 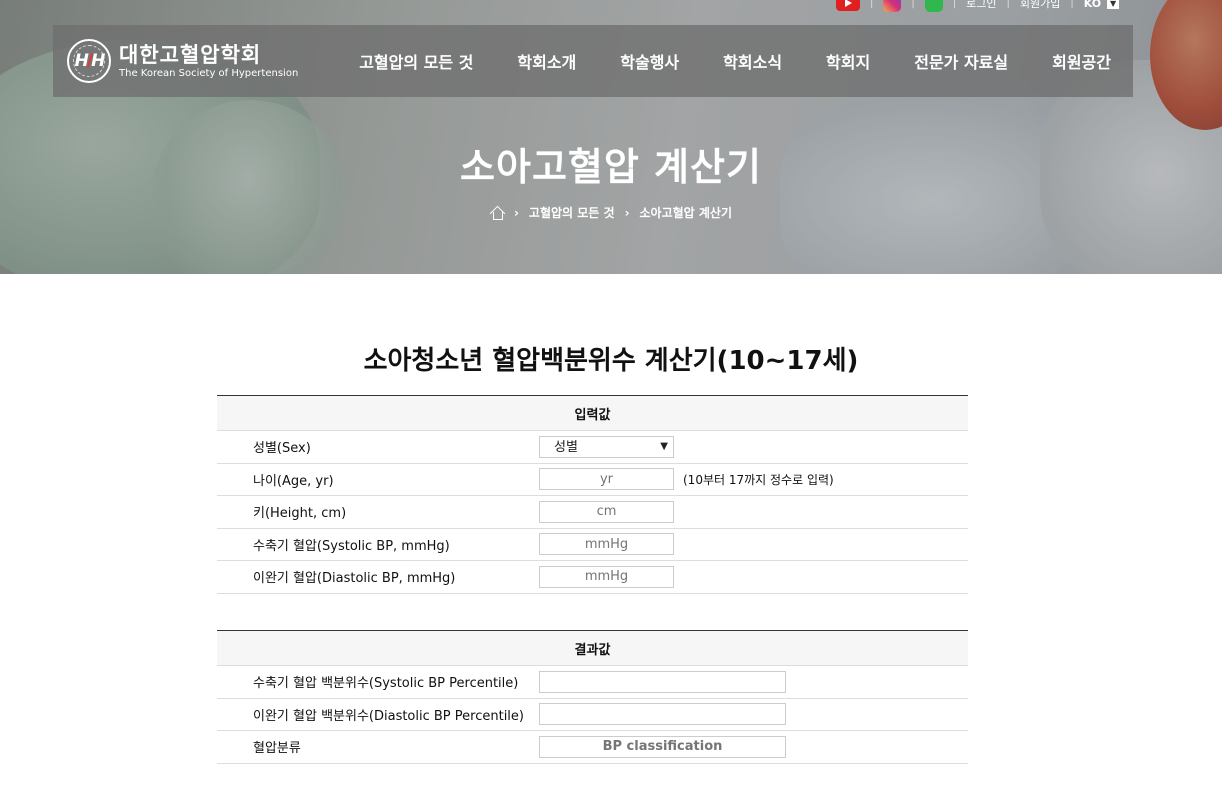 I want to click on bp-class-row: 혈압분류, so click(x=592, y=747).